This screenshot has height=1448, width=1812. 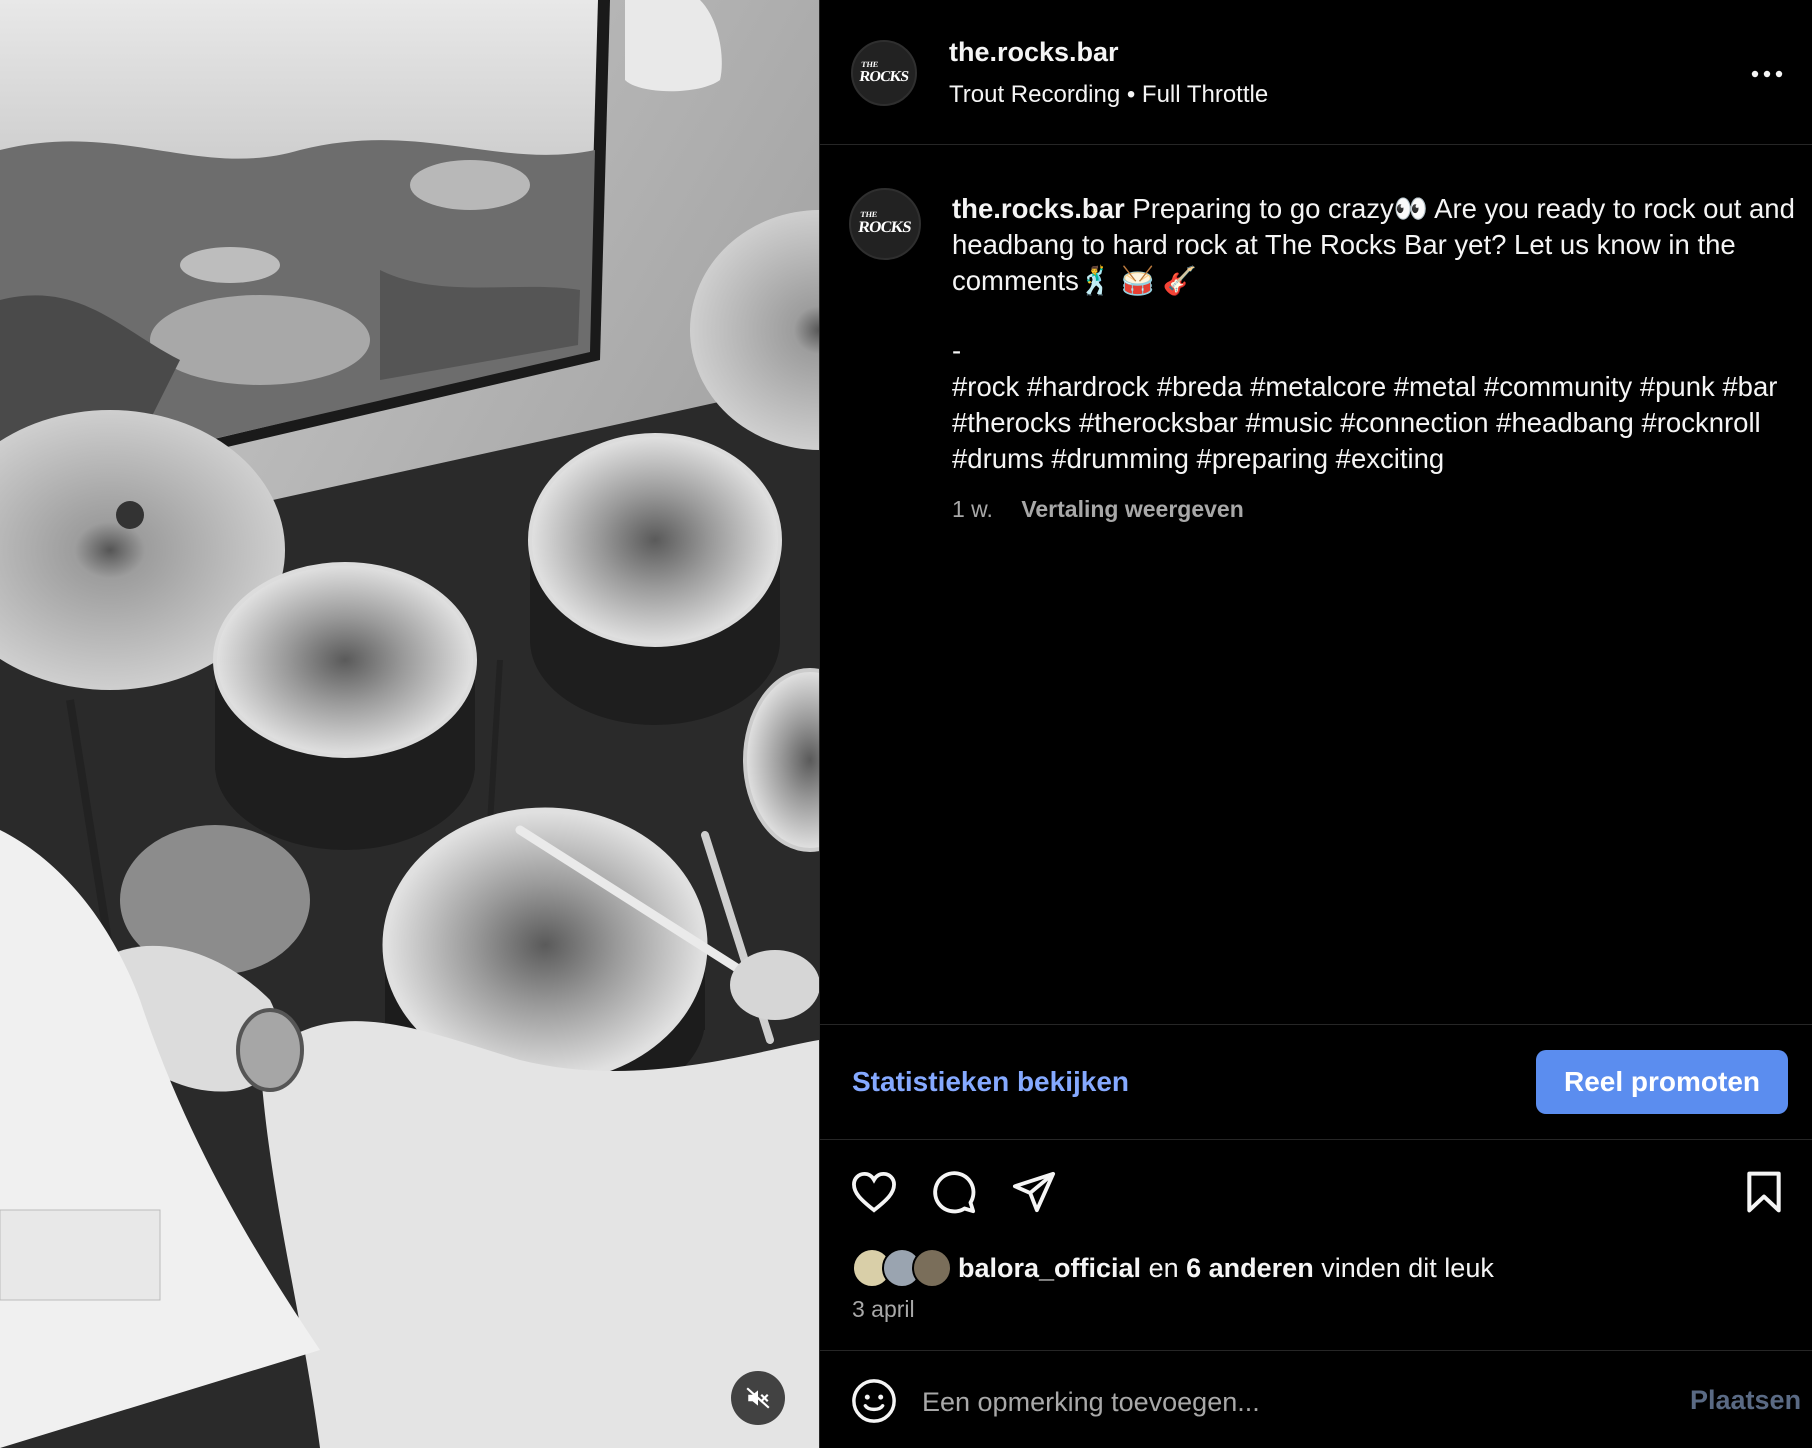 I want to click on emoji-picker-button, so click(x=874, y=1401).